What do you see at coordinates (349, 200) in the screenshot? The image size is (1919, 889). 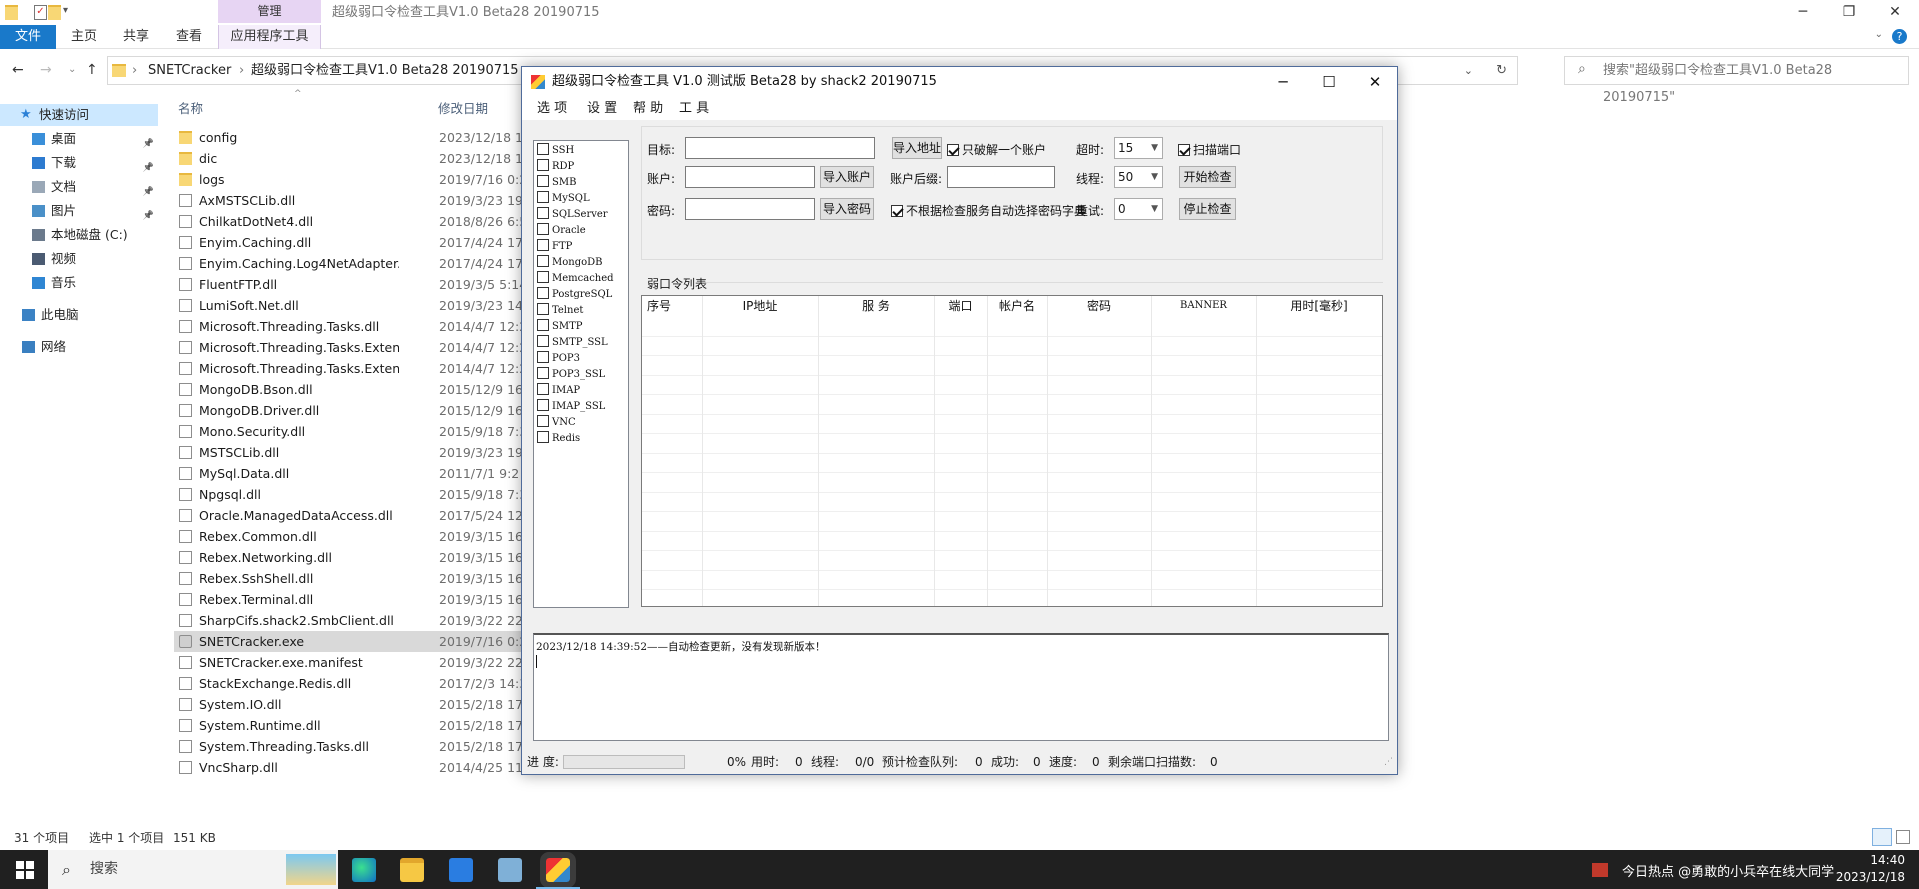 I see `file-row: AxMSTSCLib.dll 2019/3/23 19` at bounding box center [349, 200].